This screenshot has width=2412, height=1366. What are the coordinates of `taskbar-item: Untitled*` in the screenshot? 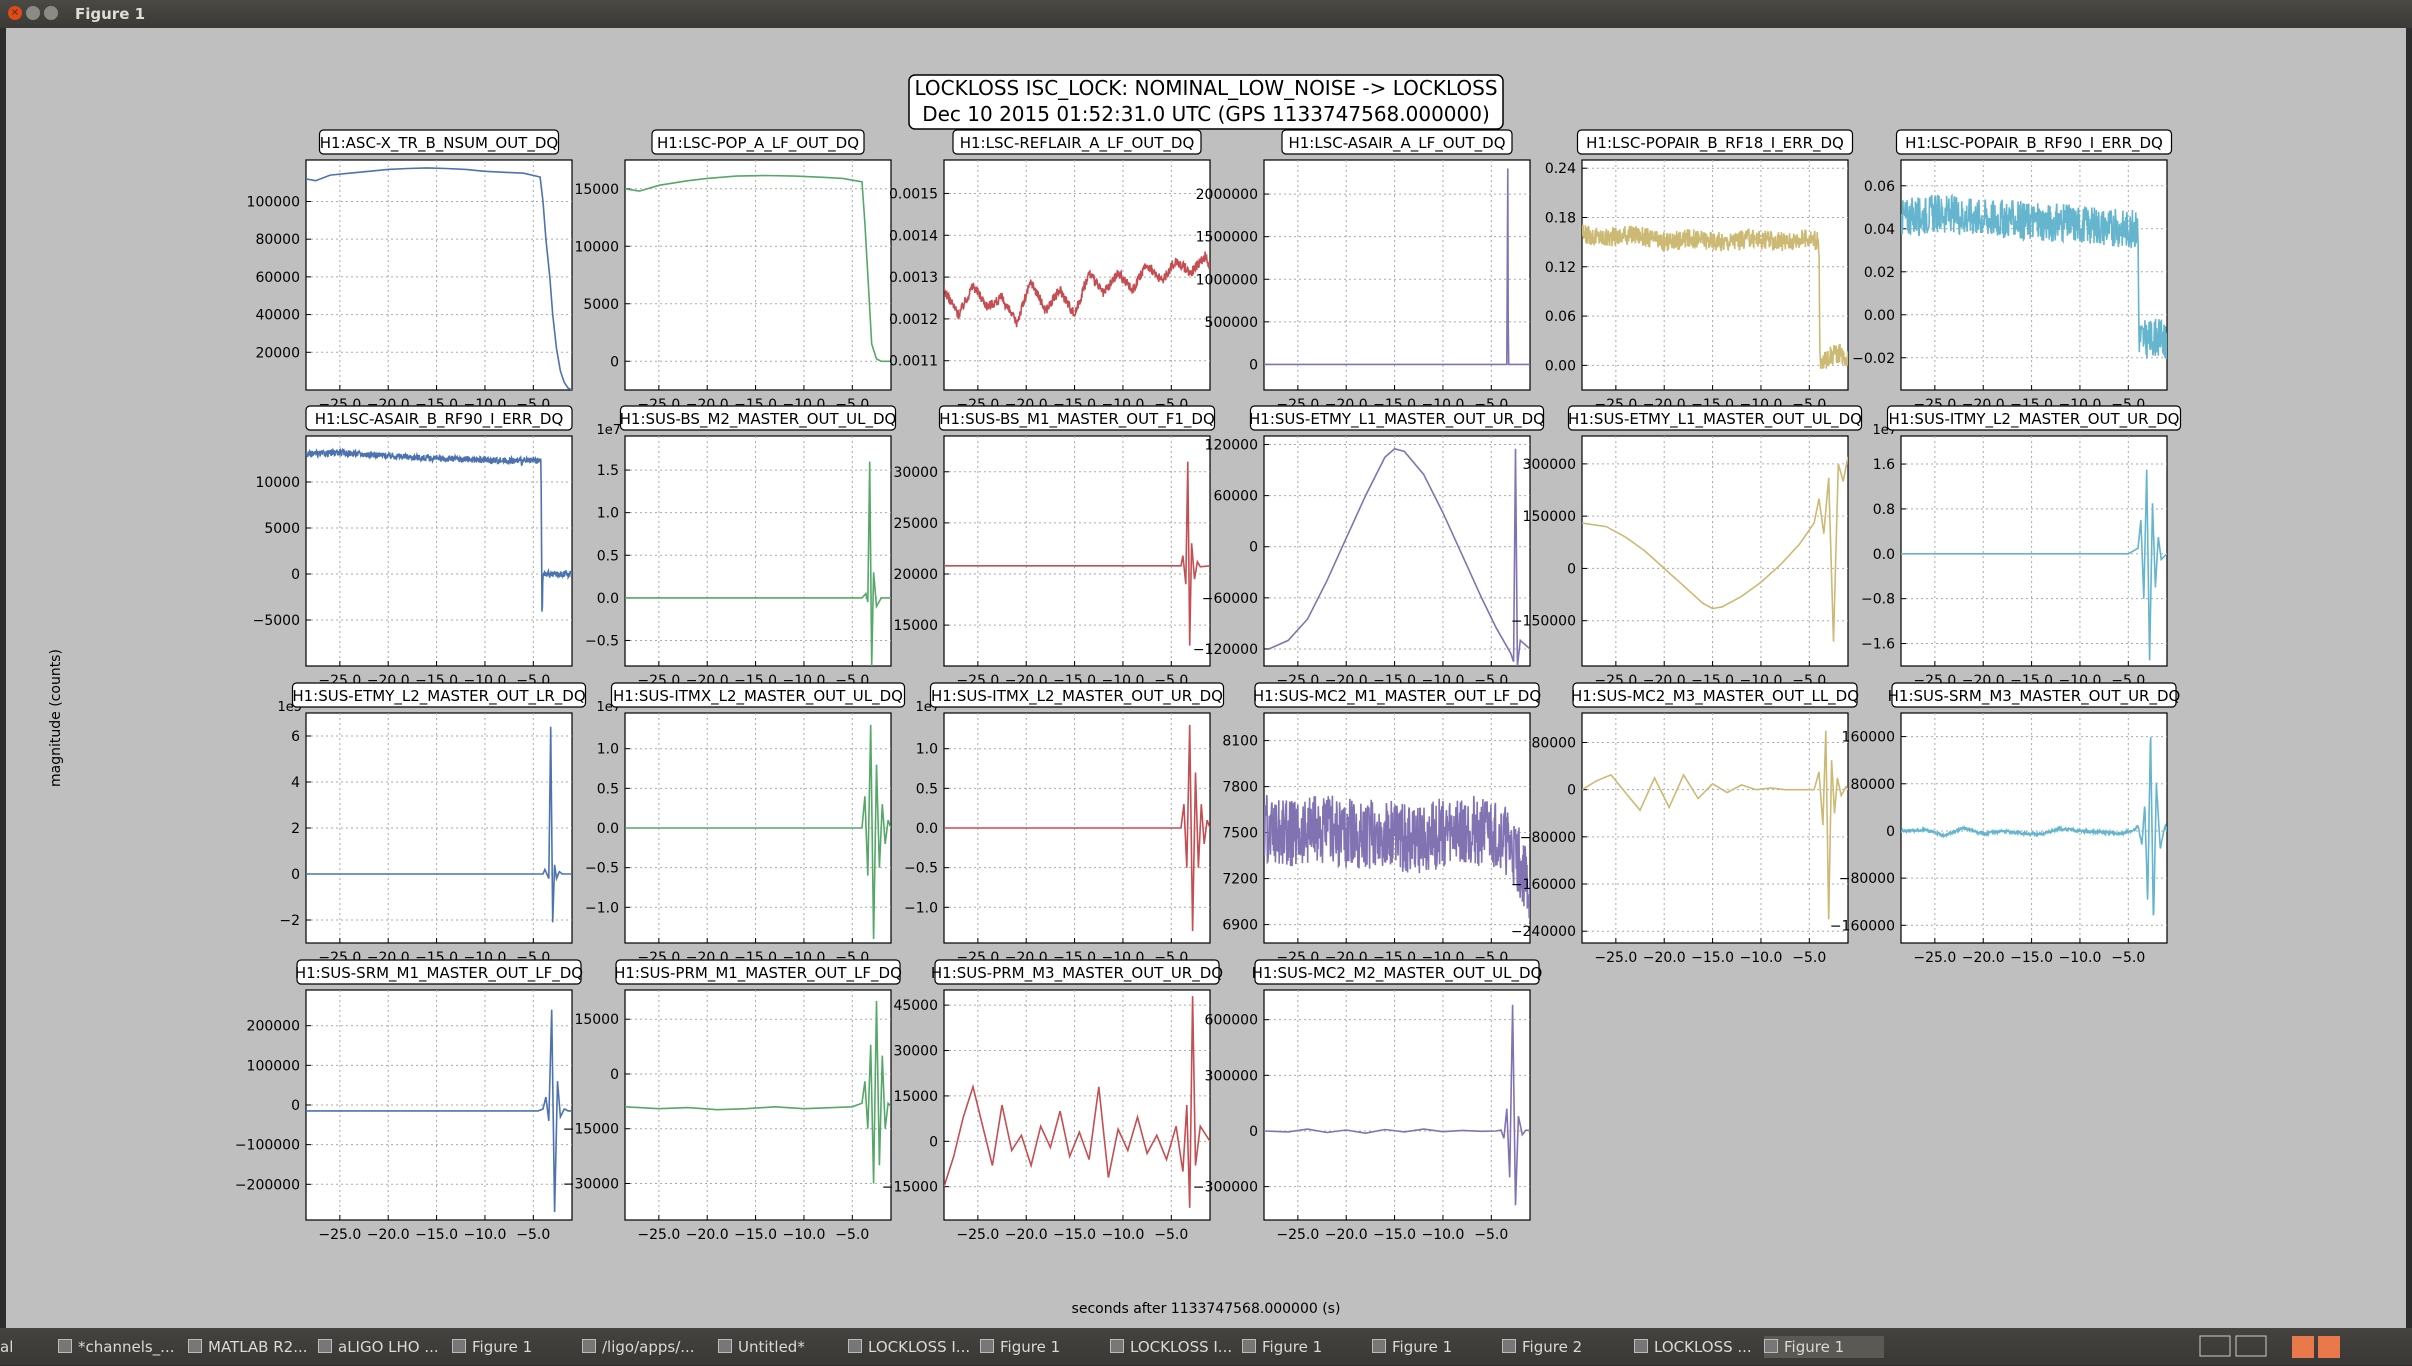 It's located at (780, 1347).